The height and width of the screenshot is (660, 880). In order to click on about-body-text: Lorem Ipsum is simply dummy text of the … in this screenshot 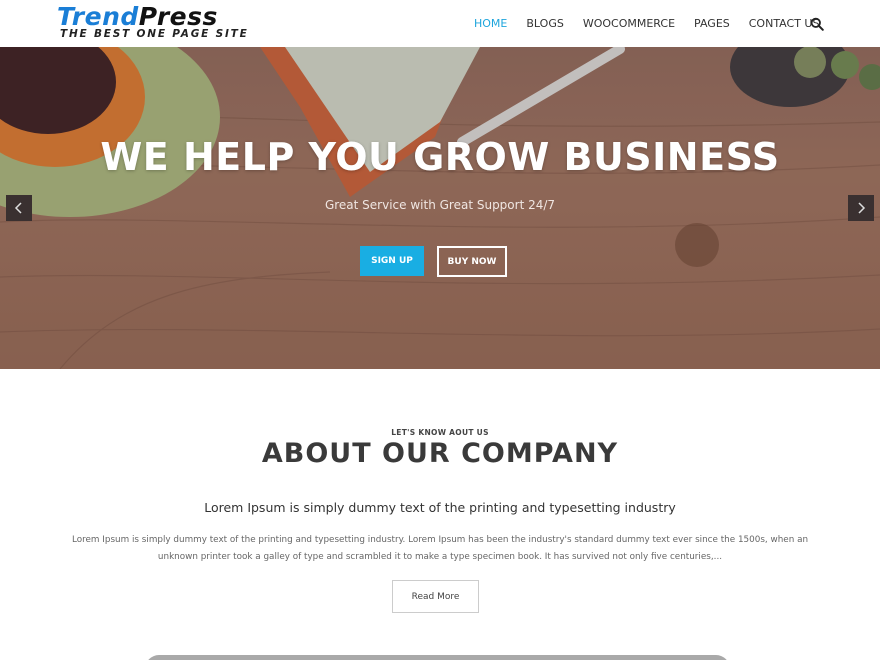, I will do `click(440, 548)`.